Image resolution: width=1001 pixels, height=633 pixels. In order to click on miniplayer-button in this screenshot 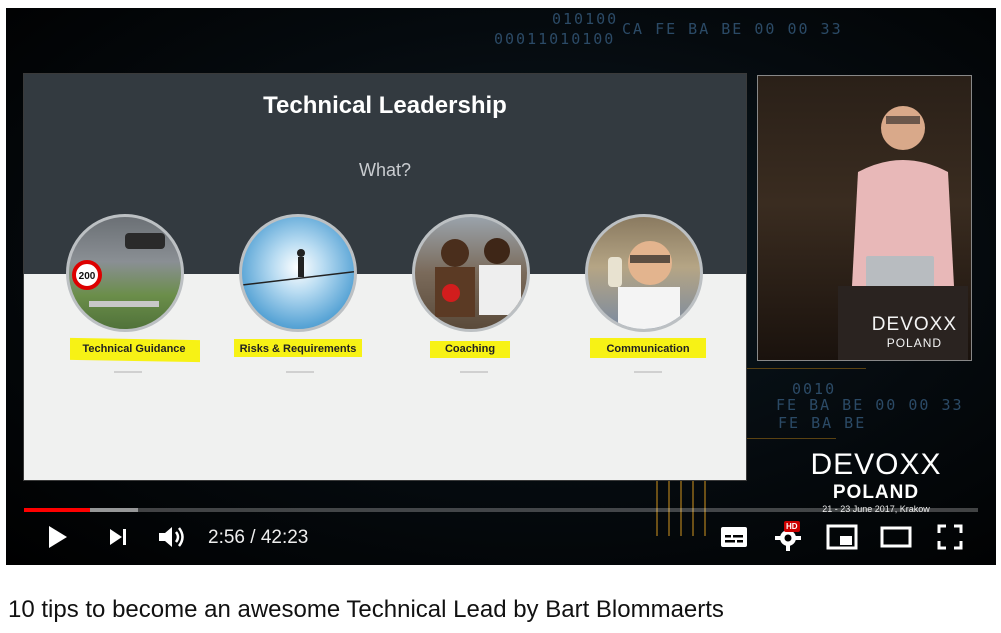, I will do `click(842, 537)`.